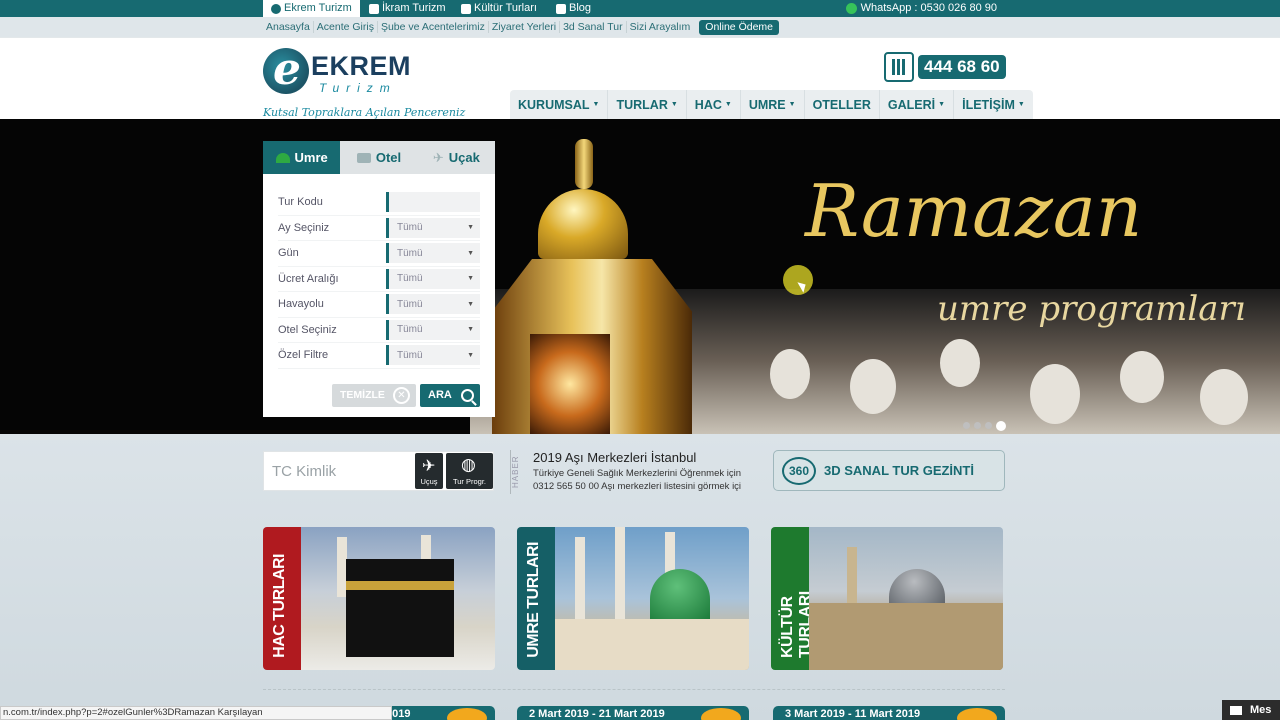 The height and width of the screenshot is (720, 1280). Describe the element at coordinates (974, 211) in the screenshot. I see `hero-title: Ramazan` at that location.